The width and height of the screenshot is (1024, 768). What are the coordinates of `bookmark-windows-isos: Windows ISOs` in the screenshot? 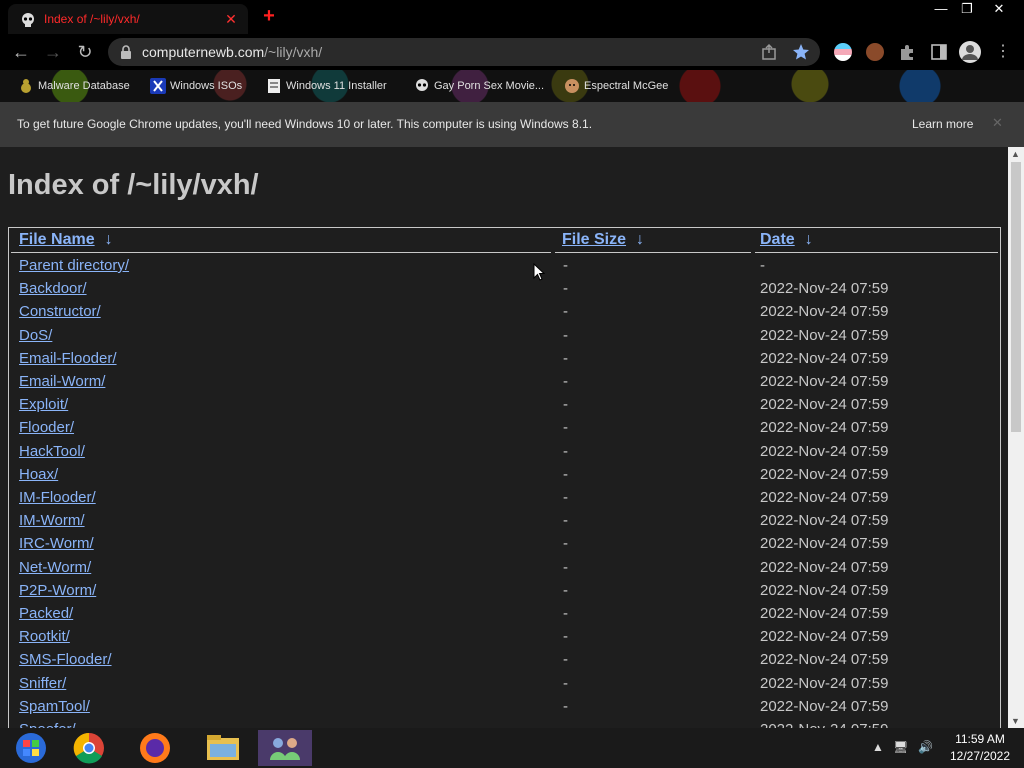 It's located at (196, 86).